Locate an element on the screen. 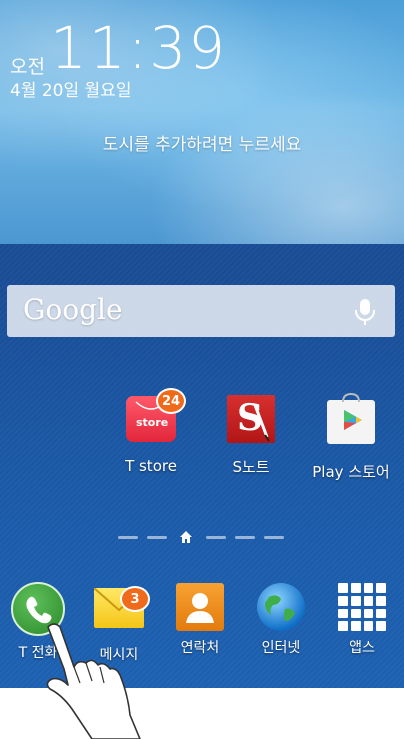 The height and width of the screenshot is (739, 404). tstore-tile-text: store is located at coordinates (152, 422).